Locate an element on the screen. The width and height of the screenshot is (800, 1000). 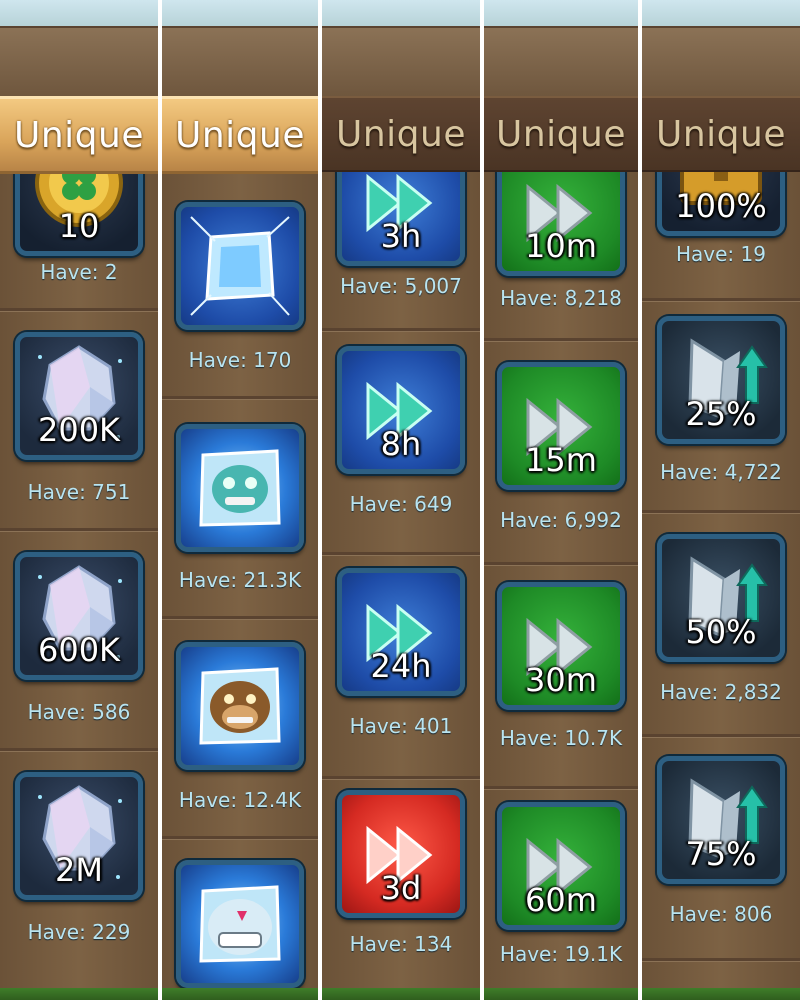
speed-up-red-icon: 3d is located at coordinates (401, 854).